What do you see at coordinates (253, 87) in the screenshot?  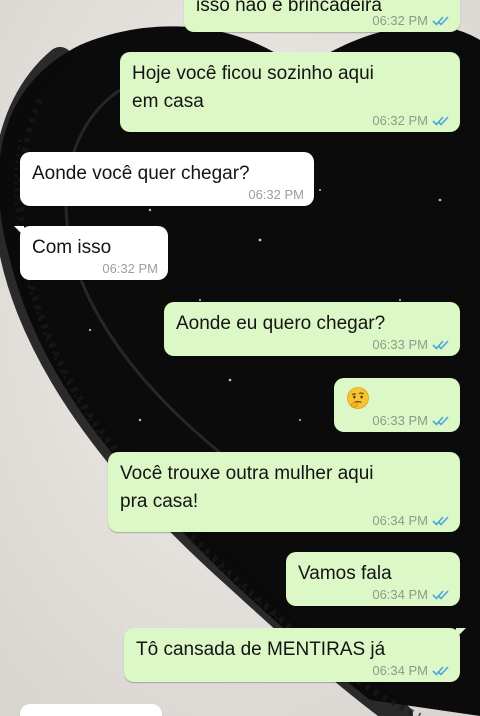 I see `message-text: Hoje você ficou sozinho aqui em casa` at bounding box center [253, 87].